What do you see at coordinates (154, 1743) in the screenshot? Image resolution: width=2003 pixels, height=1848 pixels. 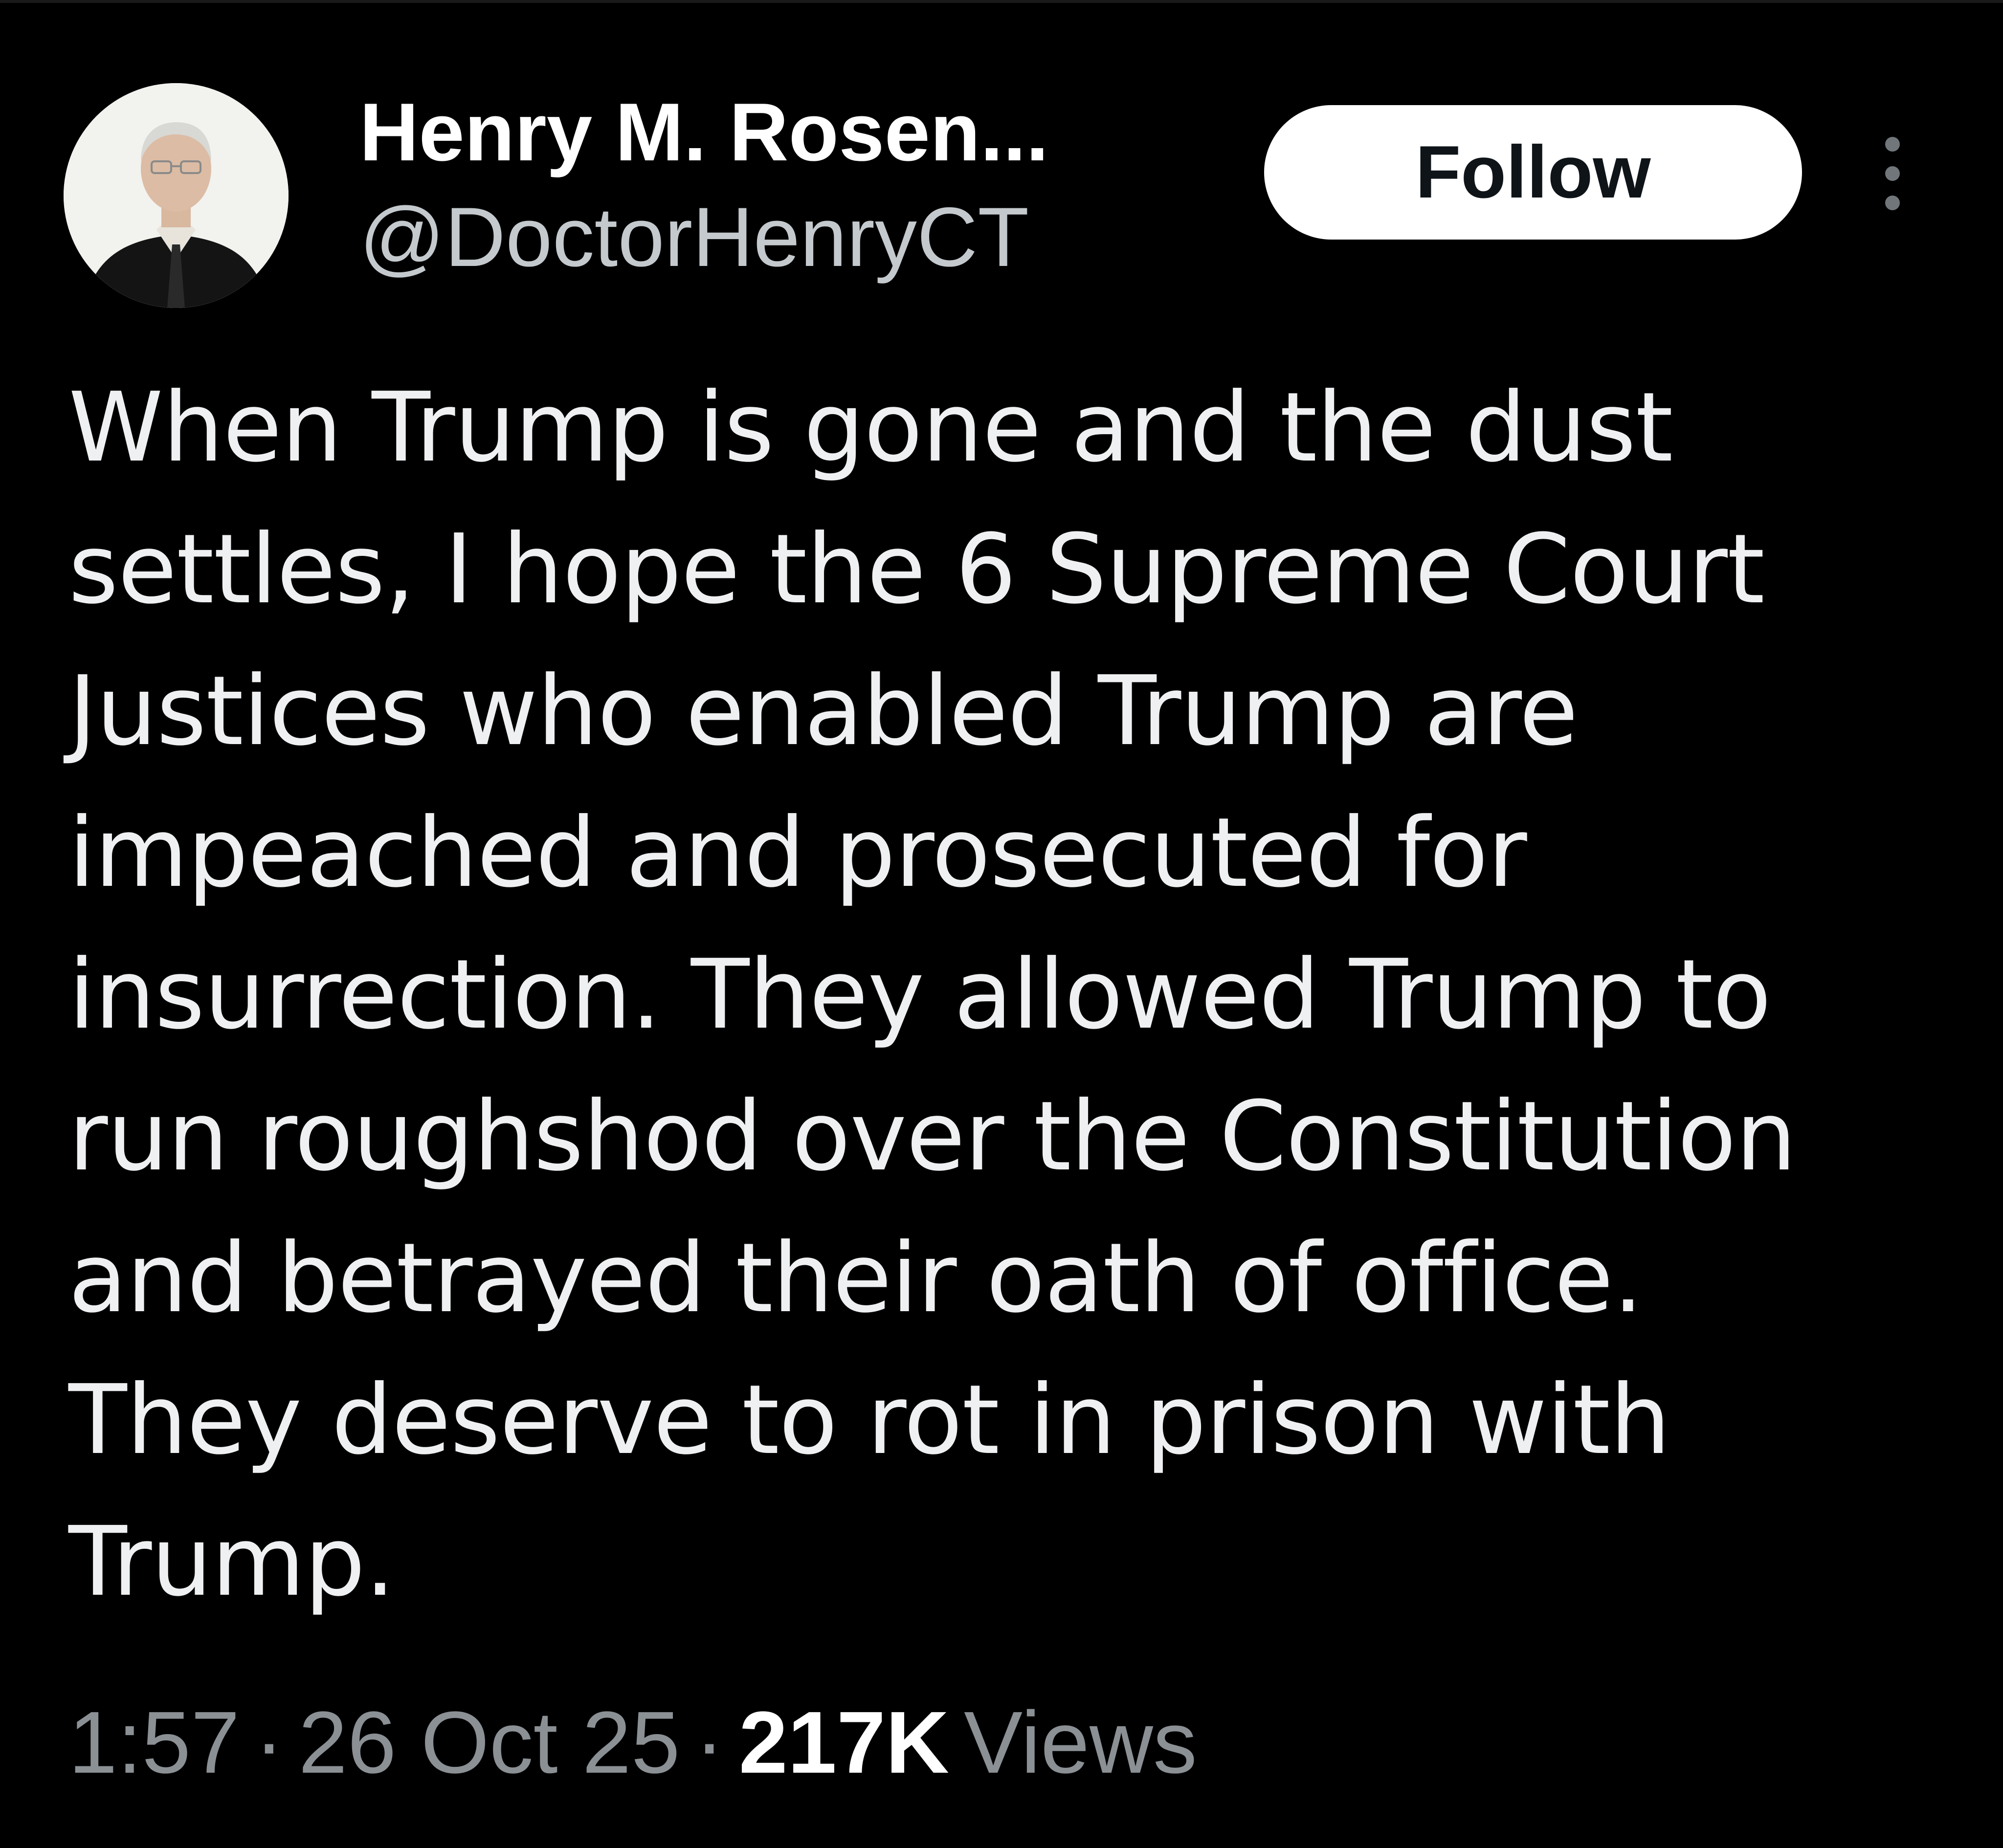 I see `tweet-time: 1:57` at bounding box center [154, 1743].